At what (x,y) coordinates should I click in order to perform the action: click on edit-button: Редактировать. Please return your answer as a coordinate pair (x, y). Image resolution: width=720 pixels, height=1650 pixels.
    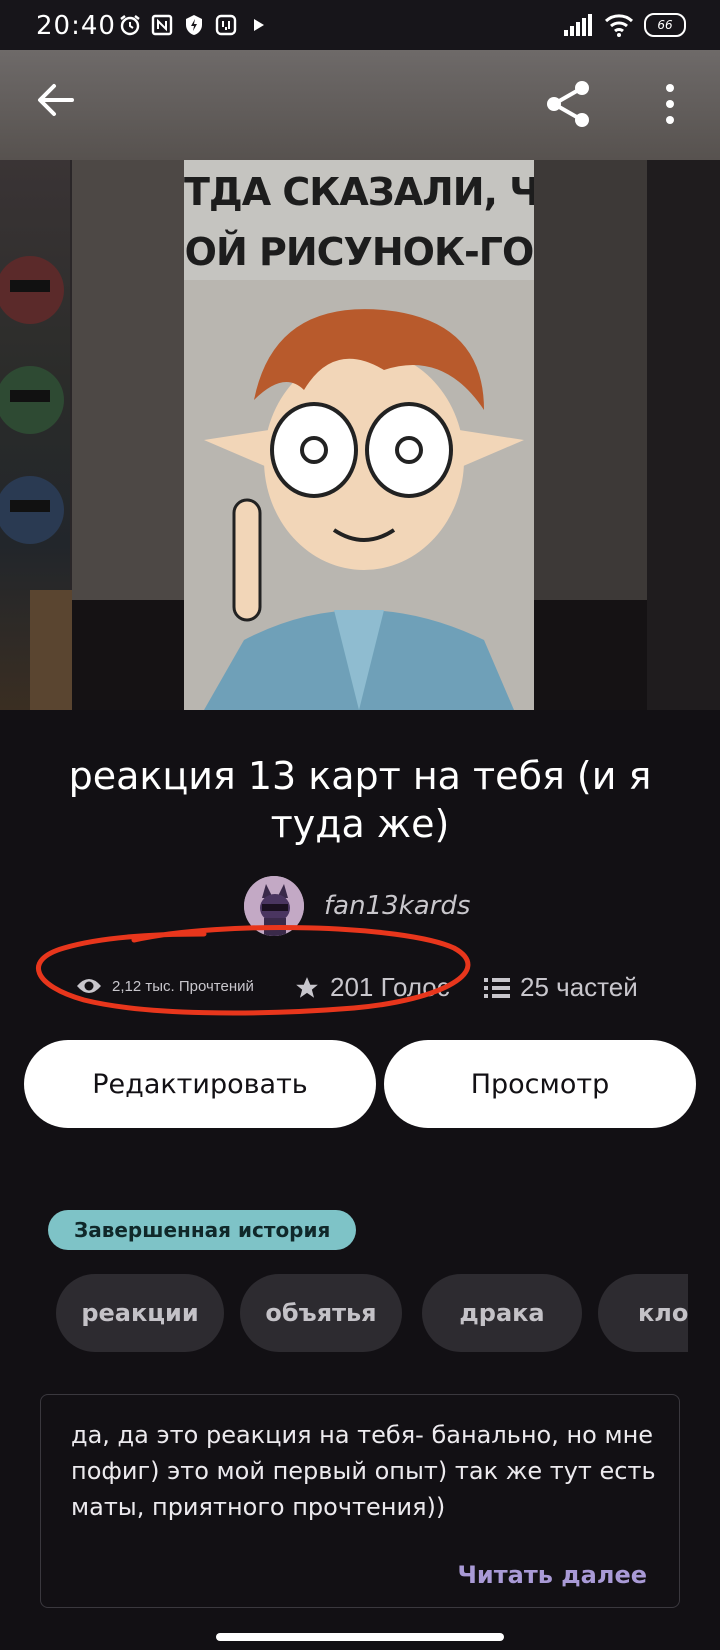
    Looking at the image, I should click on (200, 1084).